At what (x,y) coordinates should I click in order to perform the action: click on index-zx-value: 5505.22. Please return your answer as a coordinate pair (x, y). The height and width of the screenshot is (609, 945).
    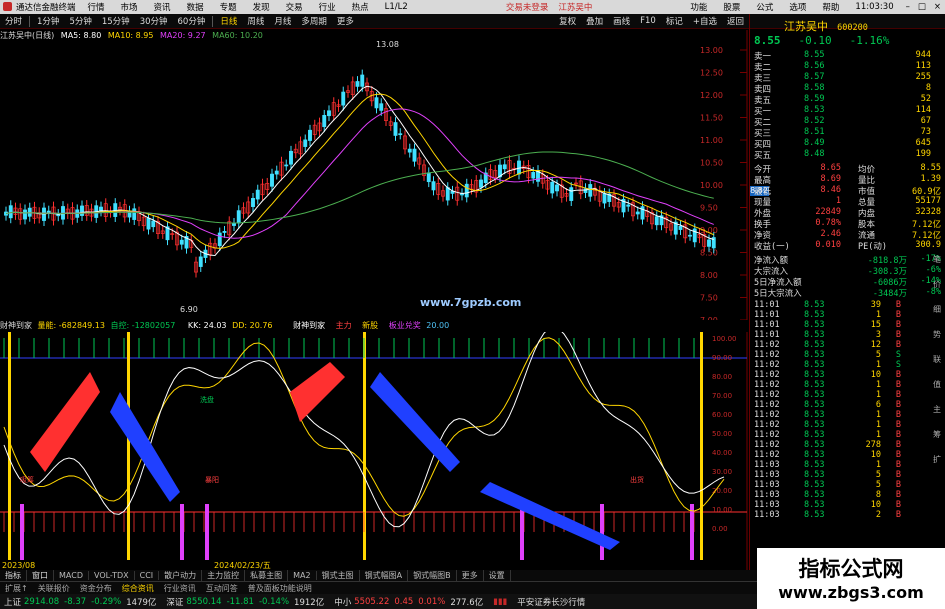
    Looking at the image, I should click on (372, 601).